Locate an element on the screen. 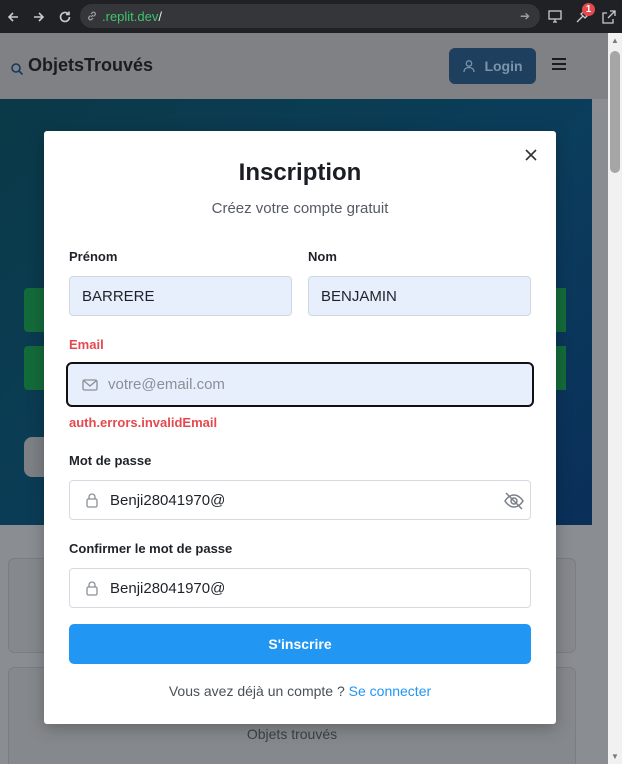 The width and height of the screenshot is (622, 764). forward-icon is located at coordinates (39, 16).